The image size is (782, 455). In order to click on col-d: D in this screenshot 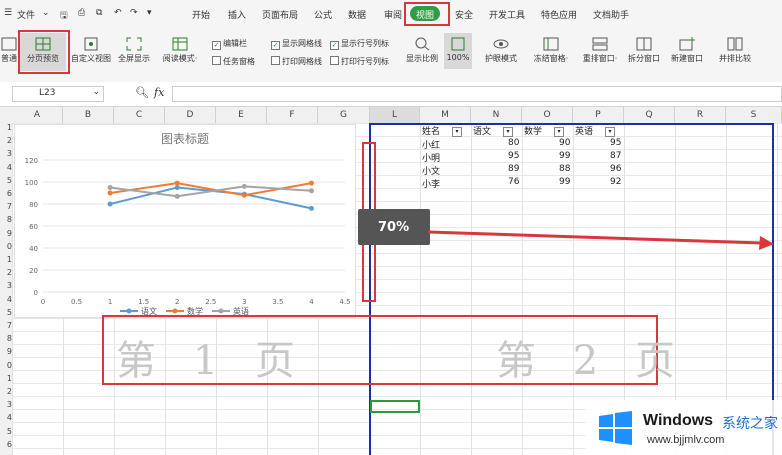, I will do `click(190, 115)`.